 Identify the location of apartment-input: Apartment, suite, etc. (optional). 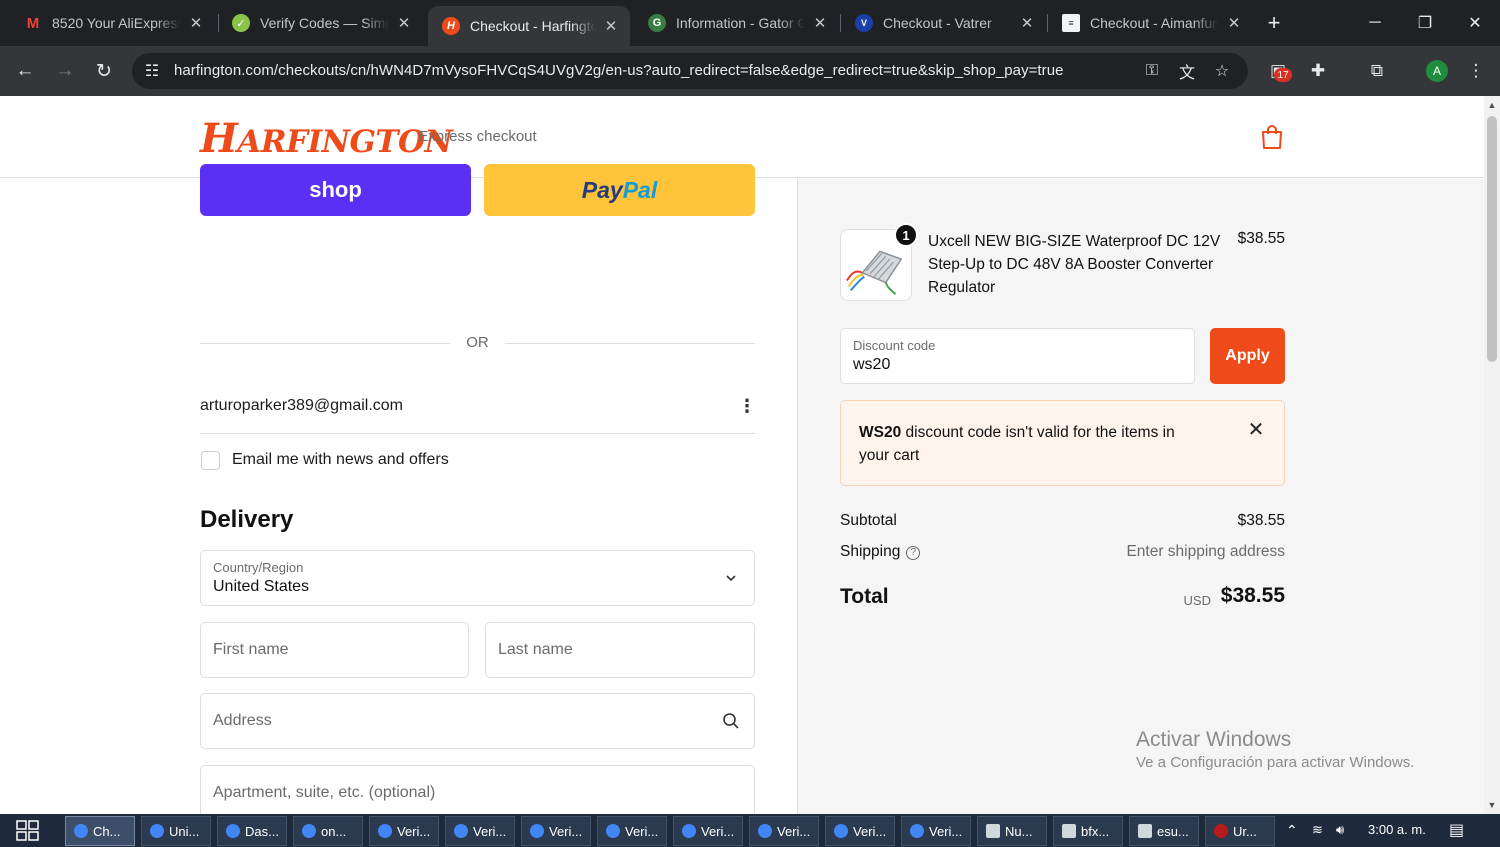
(477, 789).